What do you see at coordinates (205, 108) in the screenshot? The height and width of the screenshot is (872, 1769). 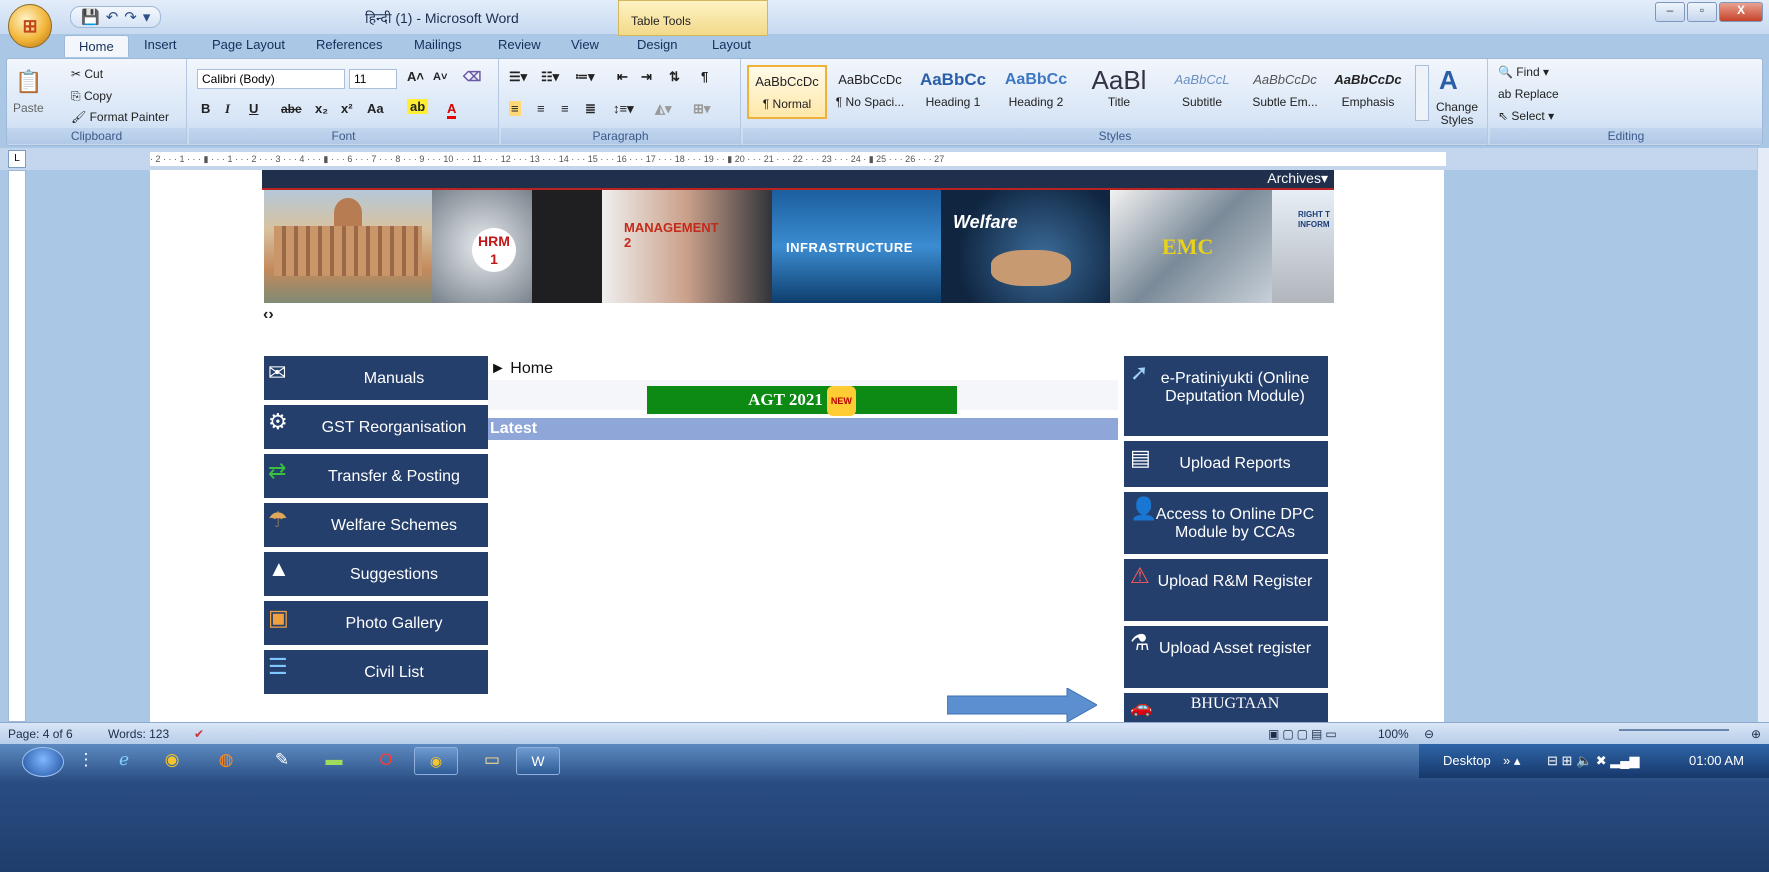 I see `bold-button: B` at bounding box center [205, 108].